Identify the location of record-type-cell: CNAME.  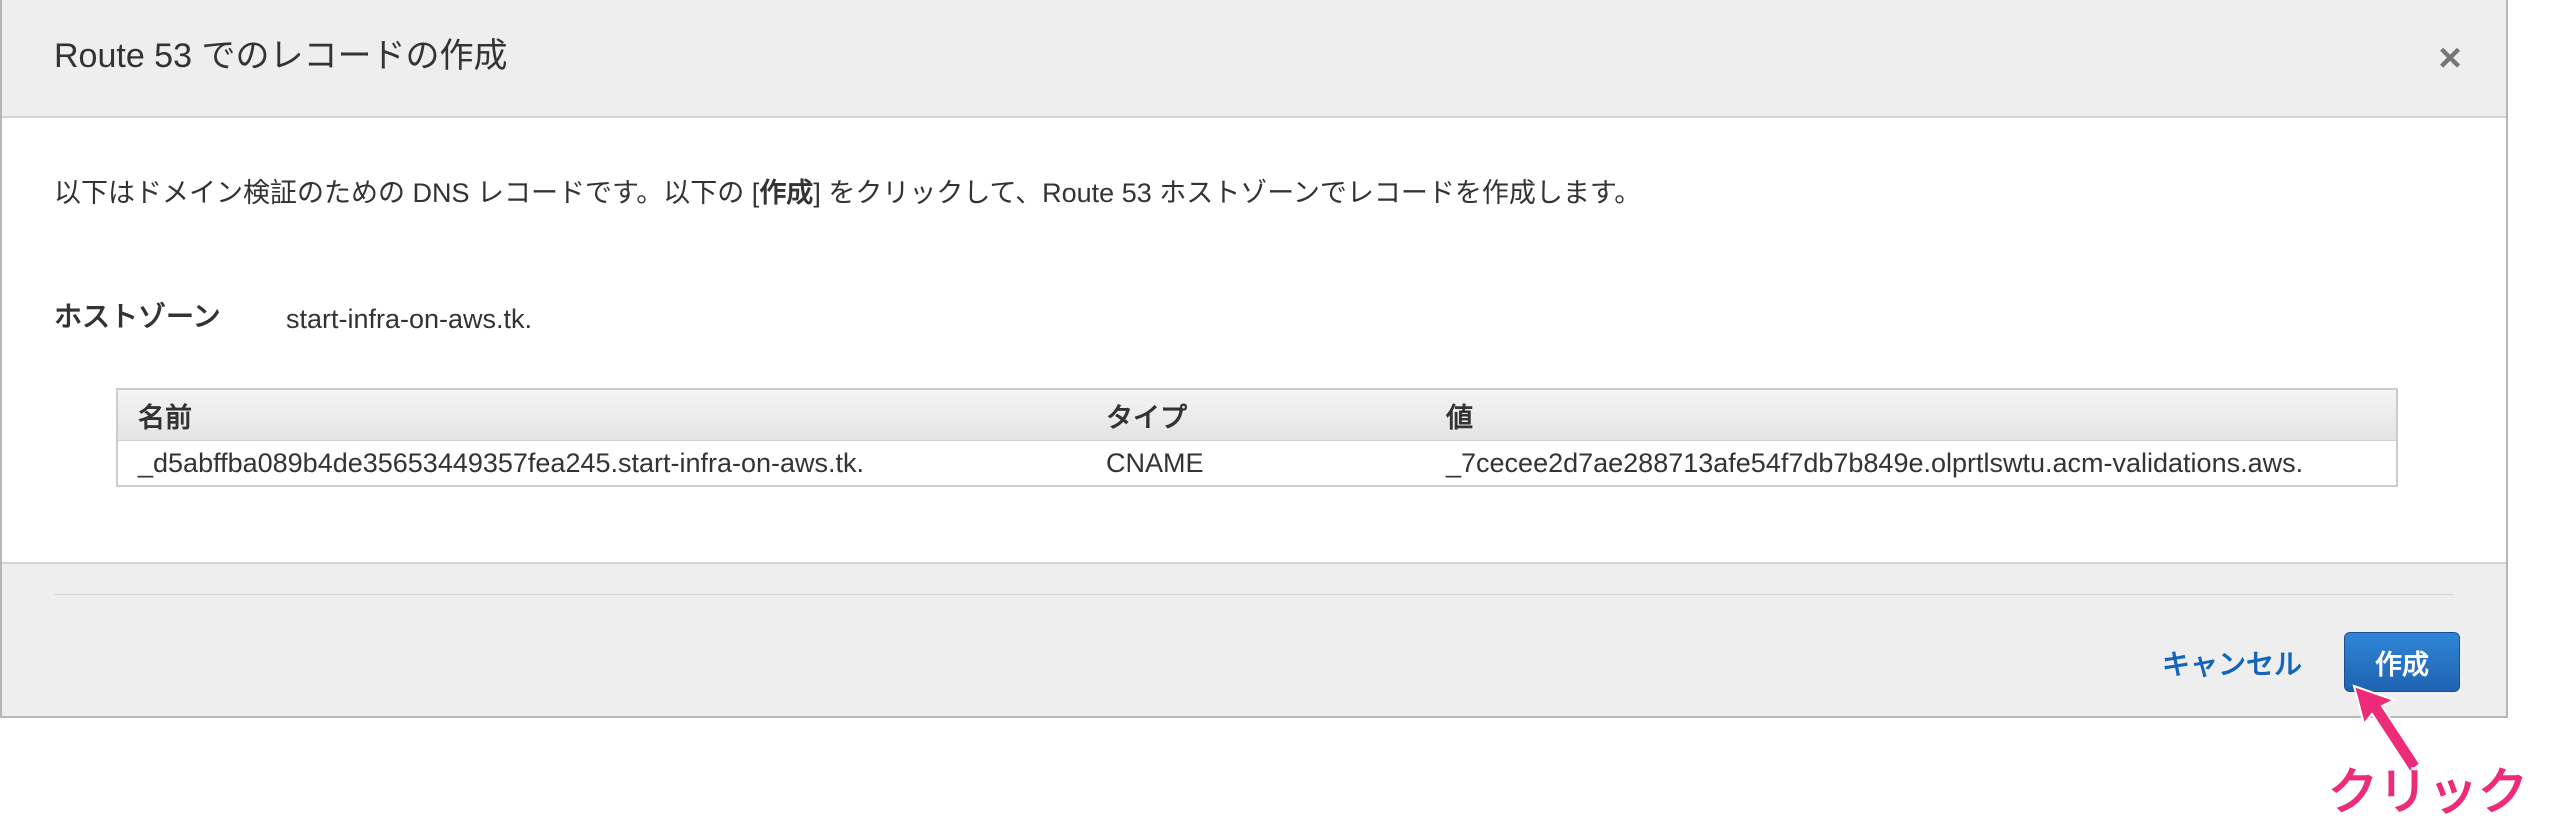
(1155, 462).